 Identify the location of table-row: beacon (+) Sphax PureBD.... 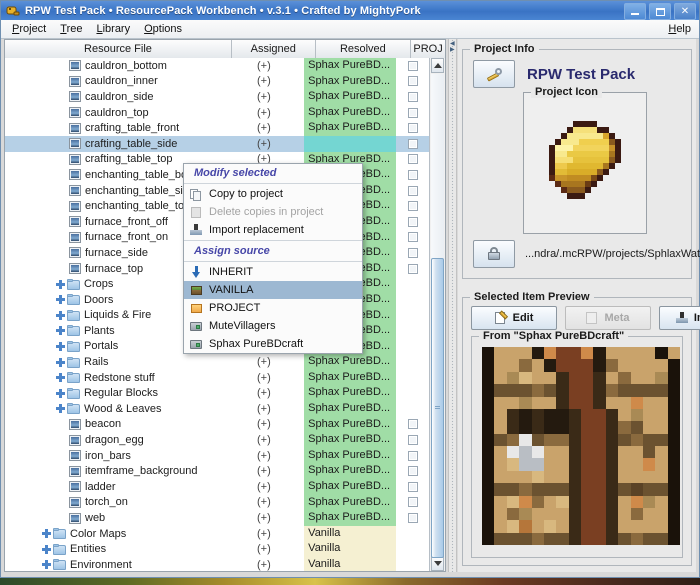
(217, 424).